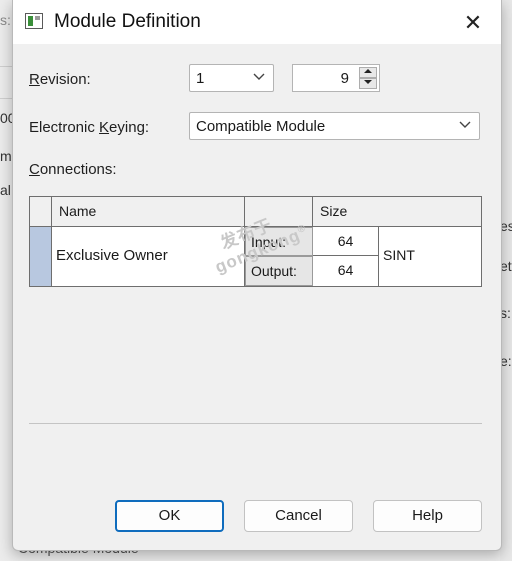  What do you see at coordinates (148, 212) in the screenshot?
I see `column-header-name: Name` at bounding box center [148, 212].